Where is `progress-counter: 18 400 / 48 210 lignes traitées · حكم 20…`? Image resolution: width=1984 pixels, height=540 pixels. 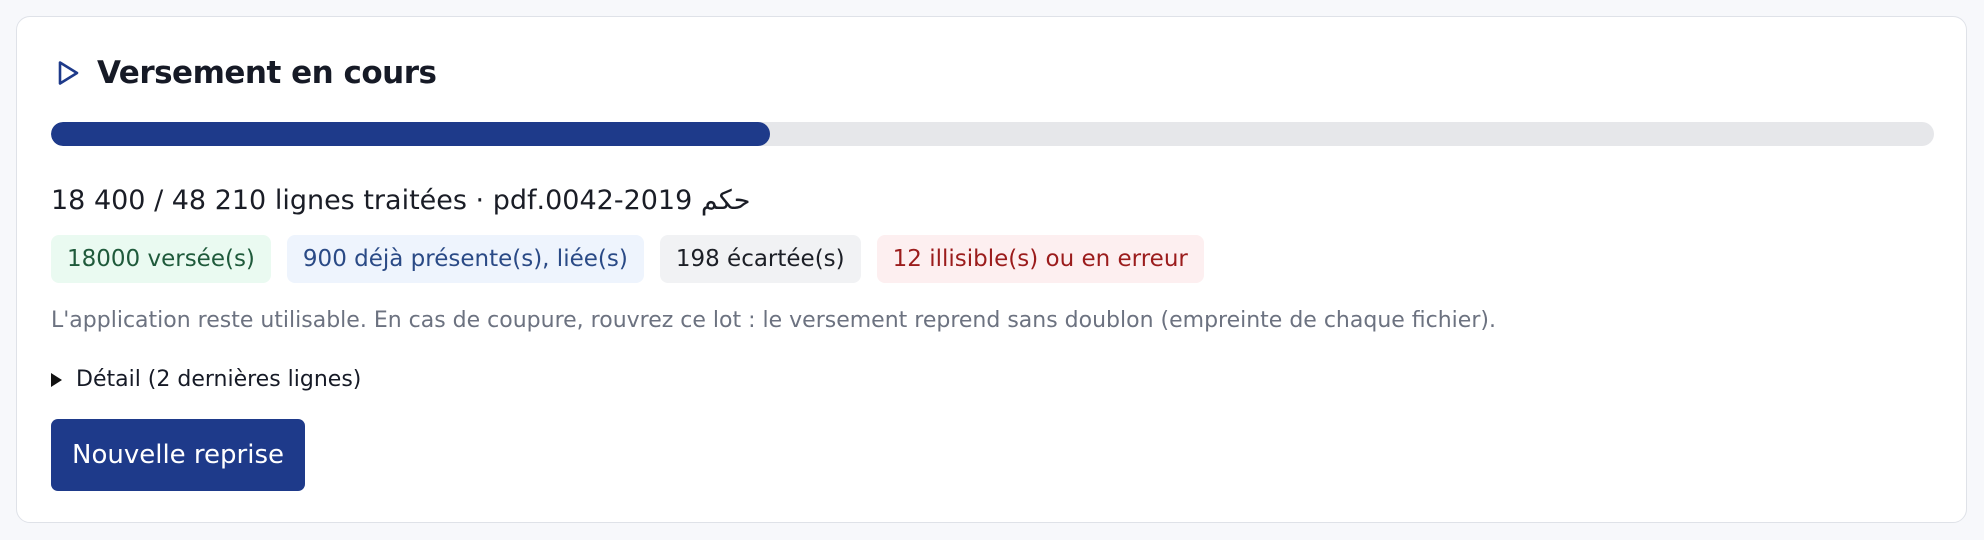
progress-counter: 18 400 / 48 210 lignes traitées · حكم 20… is located at coordinates (400, 200).